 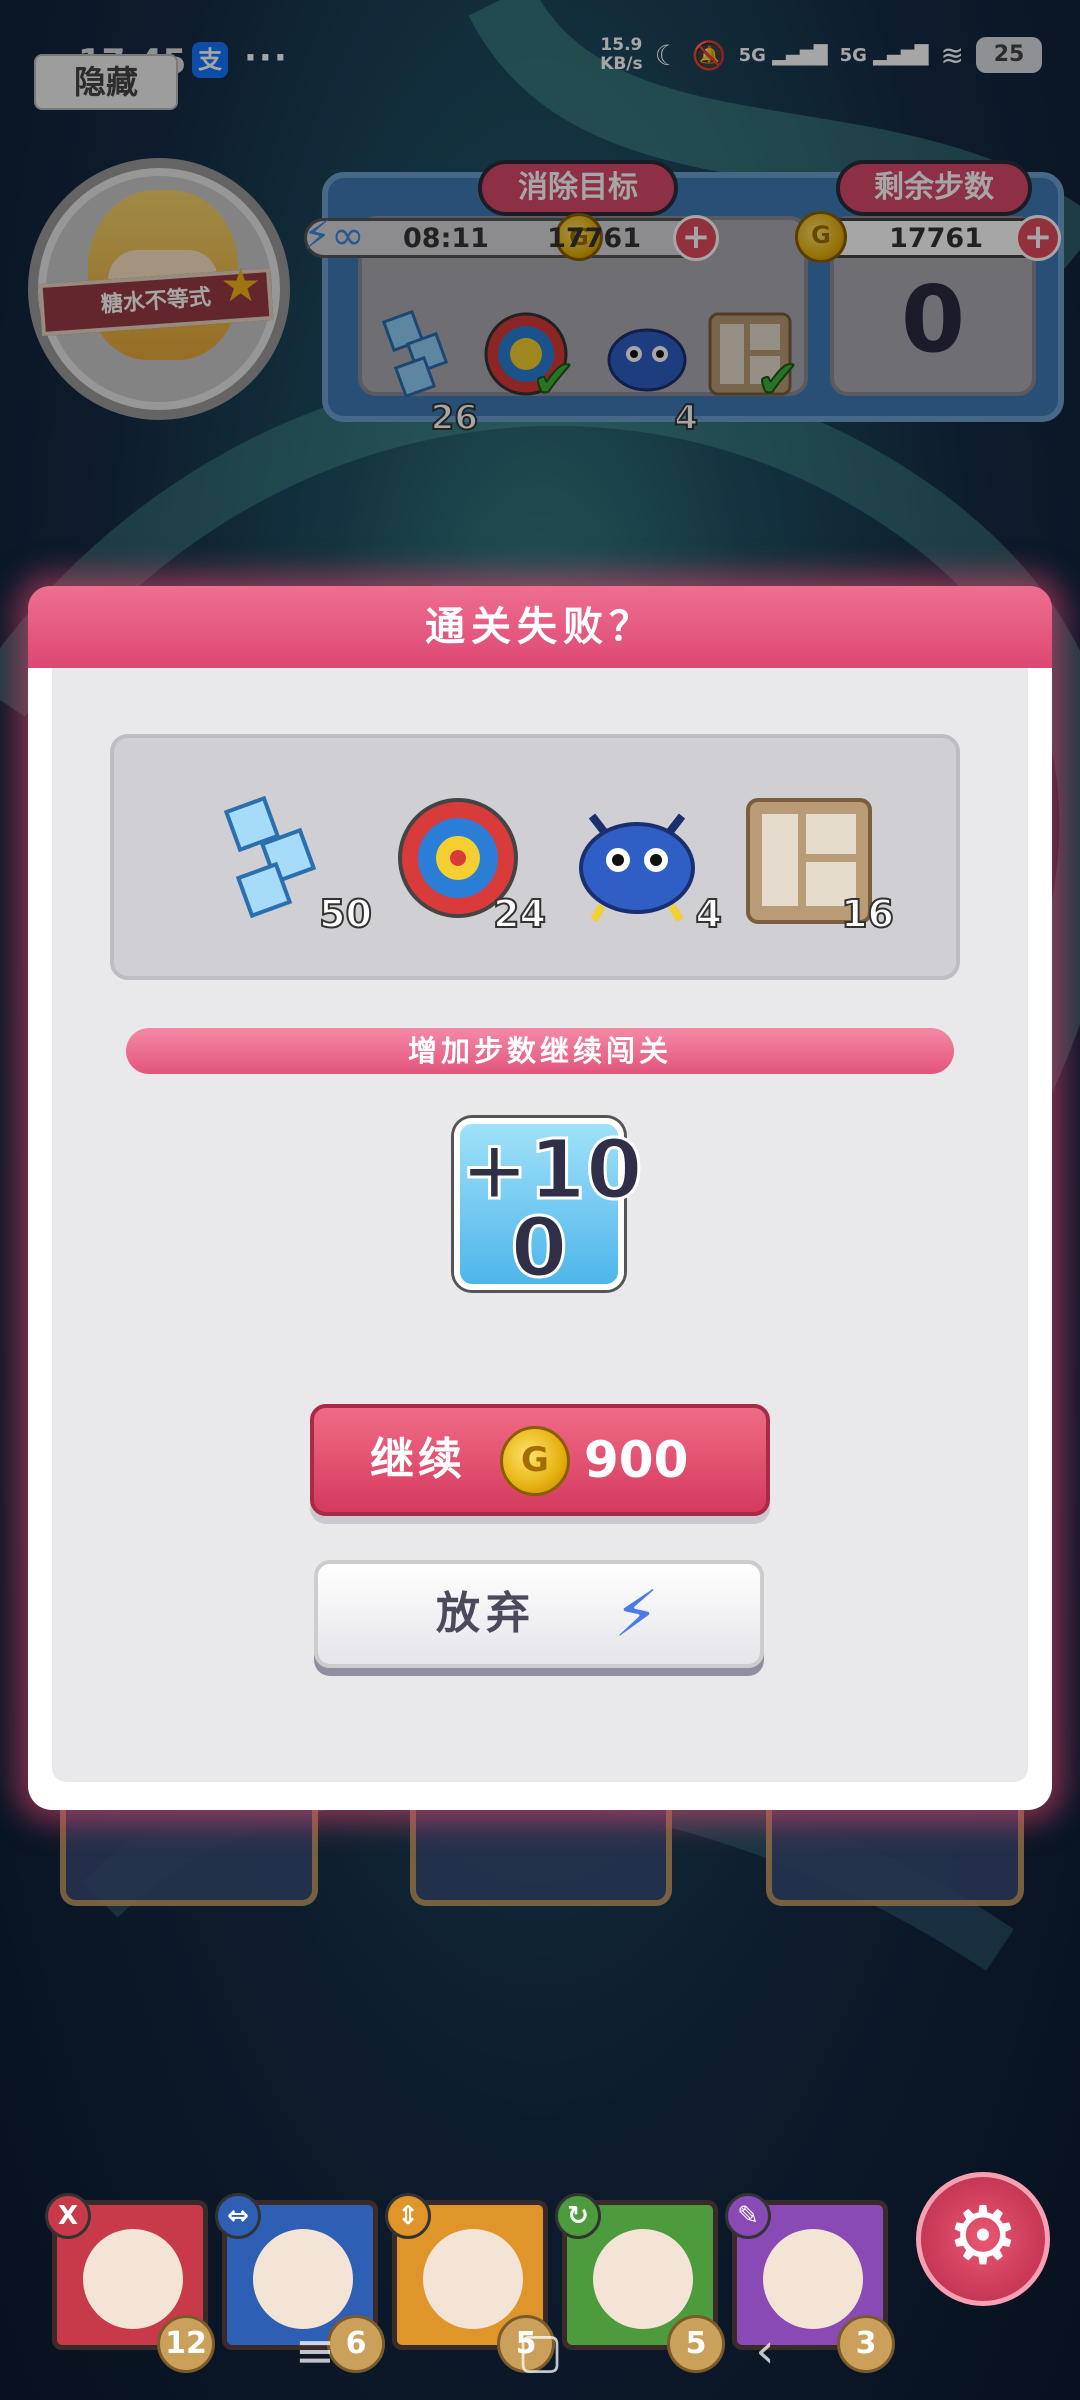 What do you see at coordinates (315, 2353) in the screenshot?
I see `menu-icon: ≡` at bounding box center [315, 2353].